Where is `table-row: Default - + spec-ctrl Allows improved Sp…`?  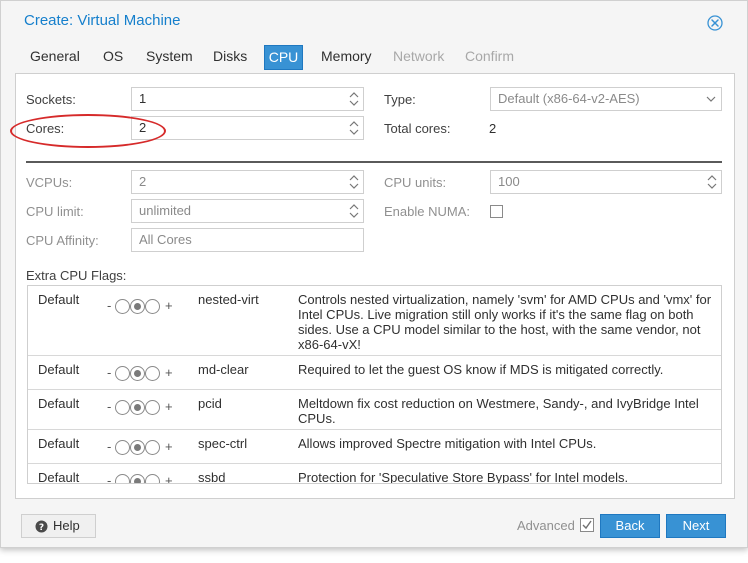 table-row: Default - + spec-ctrl Allows improved Sp… is located at coordinates (374, 447).